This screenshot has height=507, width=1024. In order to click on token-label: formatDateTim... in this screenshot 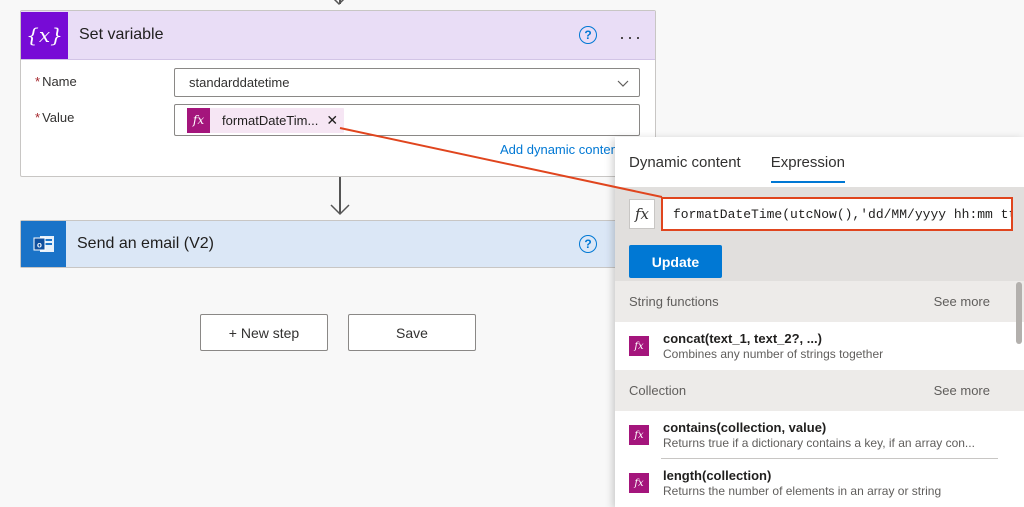, I will do `click(270, 120)`.